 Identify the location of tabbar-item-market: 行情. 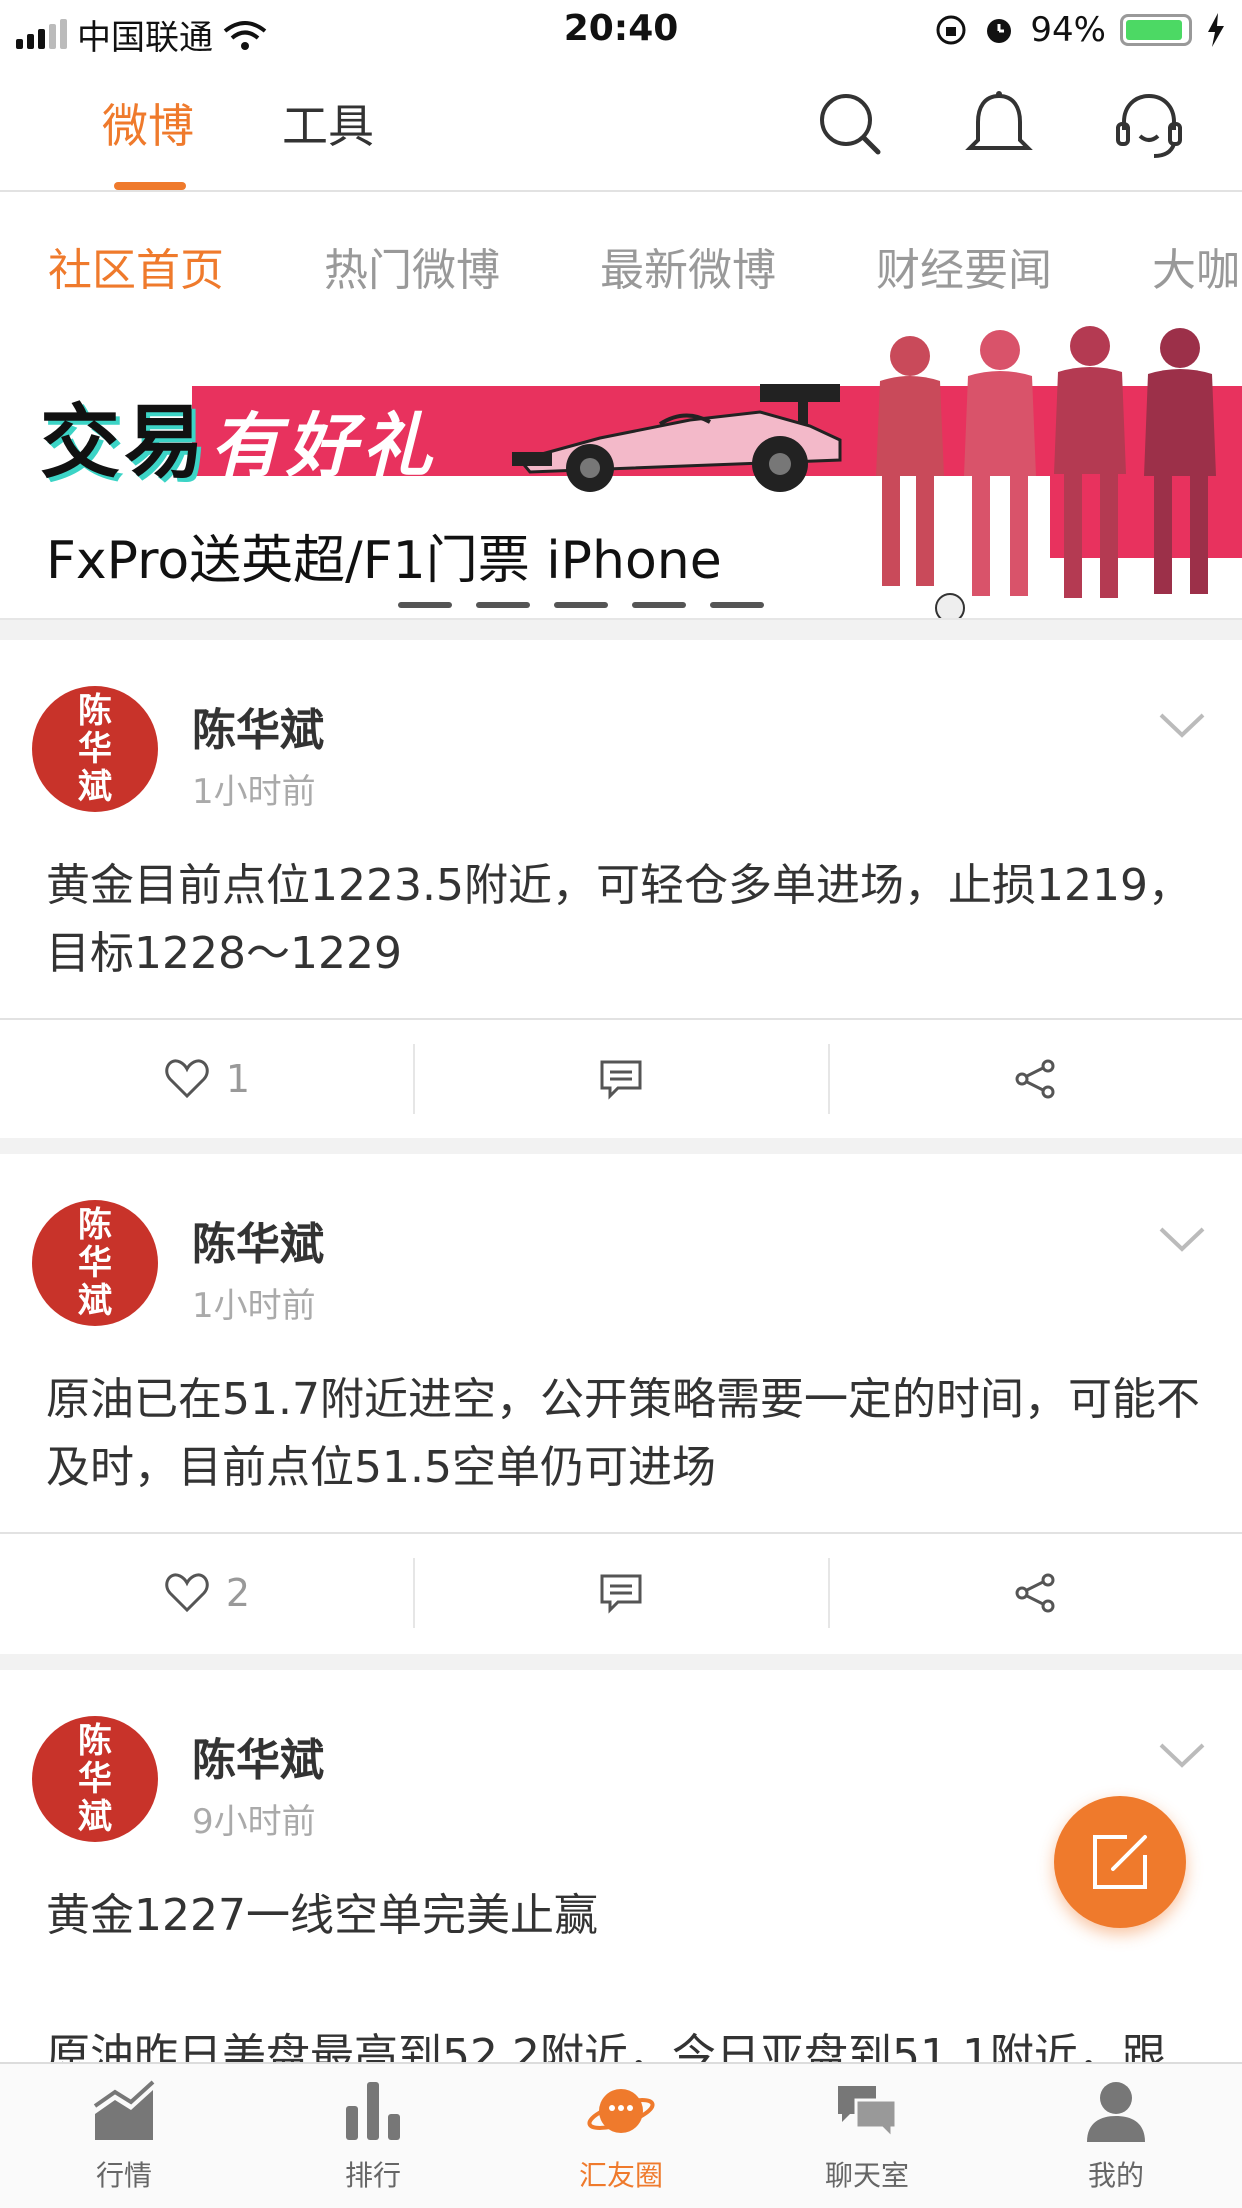
(124, 2141).